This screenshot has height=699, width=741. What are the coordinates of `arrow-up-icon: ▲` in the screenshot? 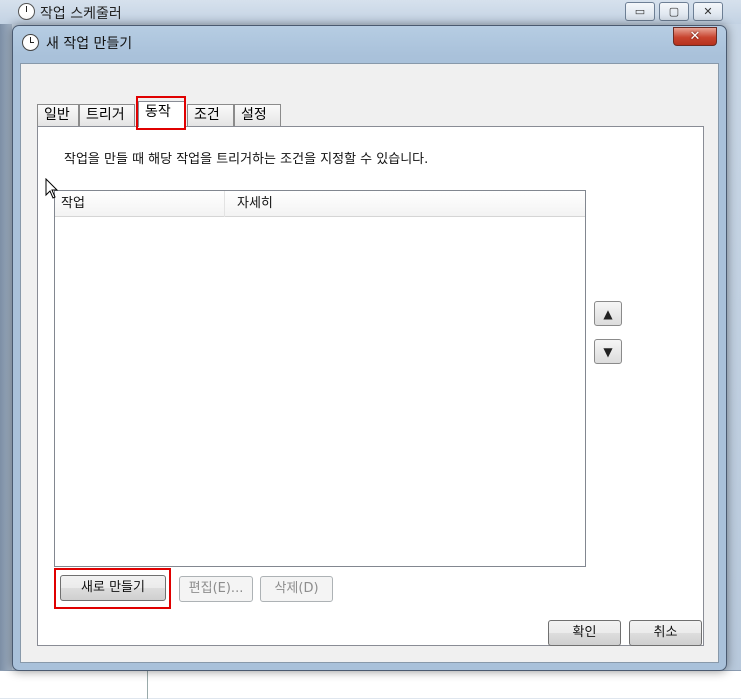 It's located at (608, 313).